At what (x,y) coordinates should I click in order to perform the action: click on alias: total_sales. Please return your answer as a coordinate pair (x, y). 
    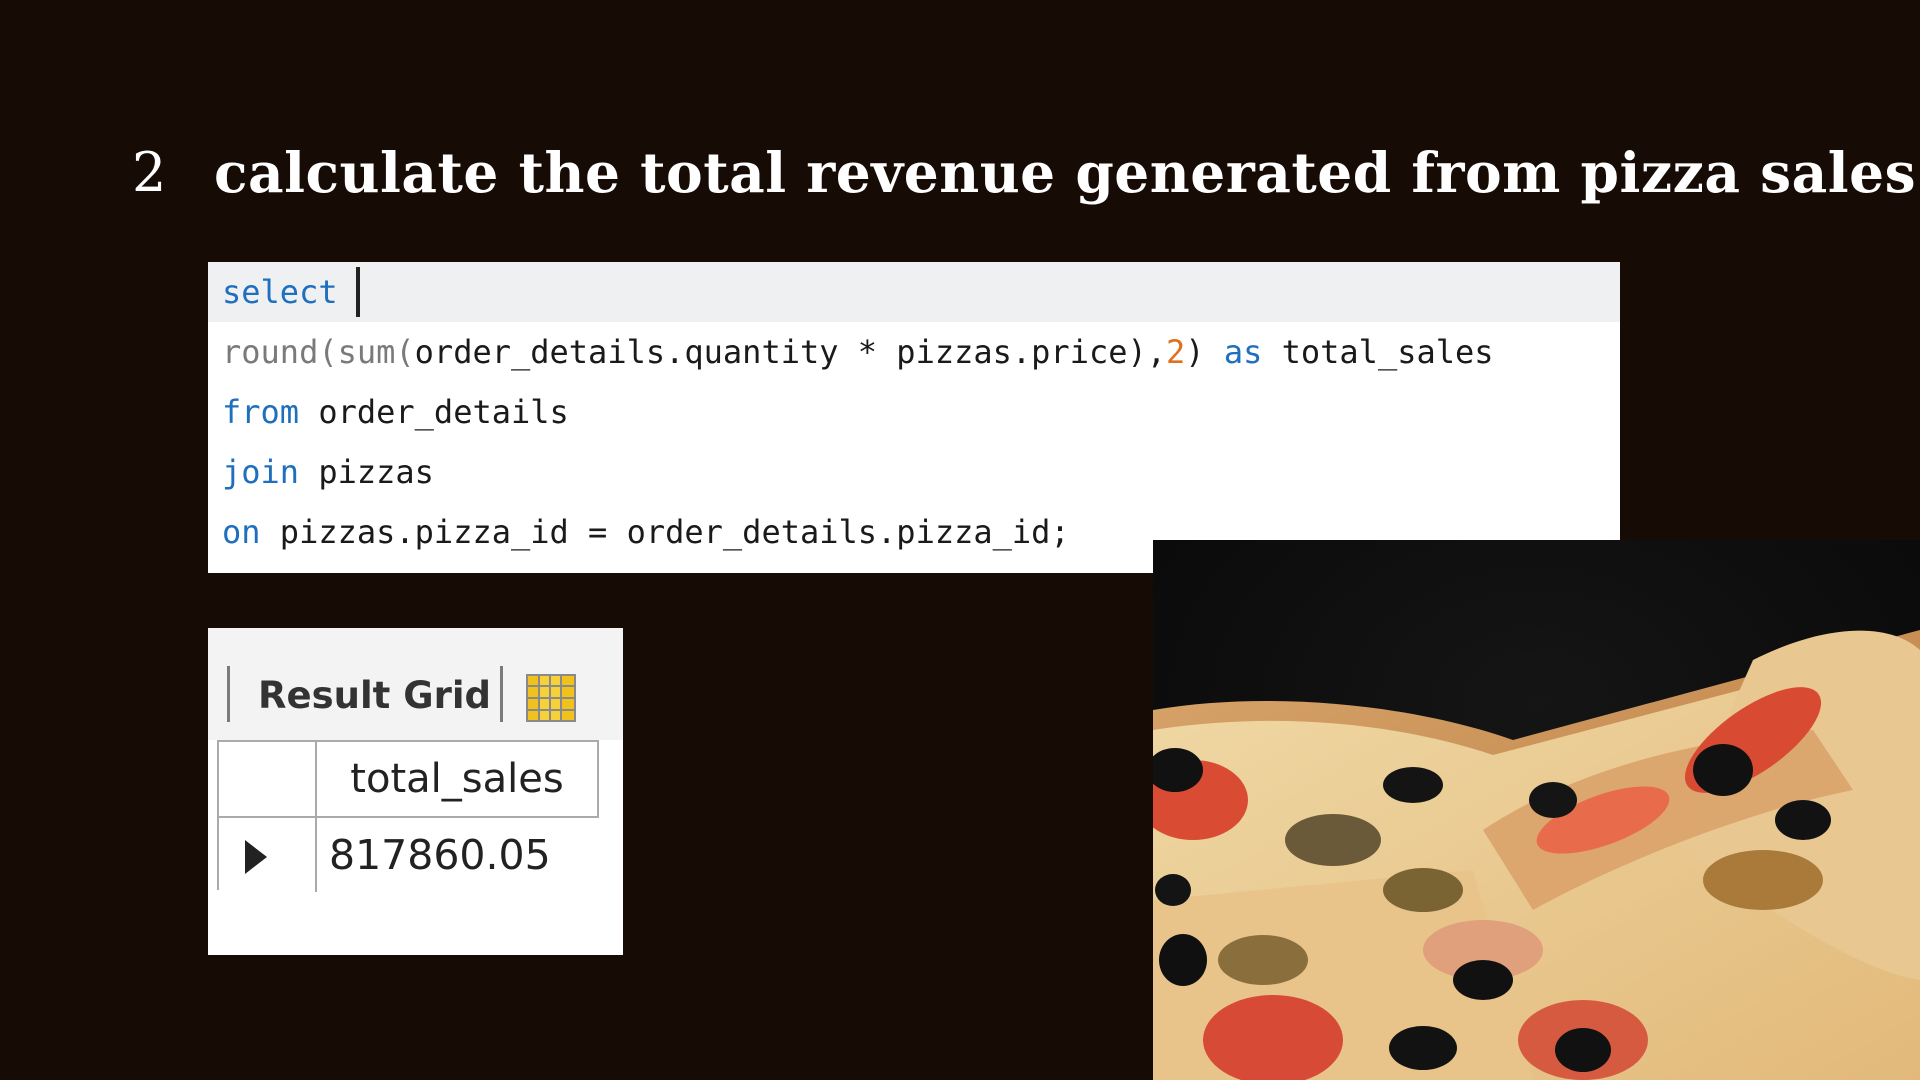
    Looking at the image, I should click on (1387, 352).